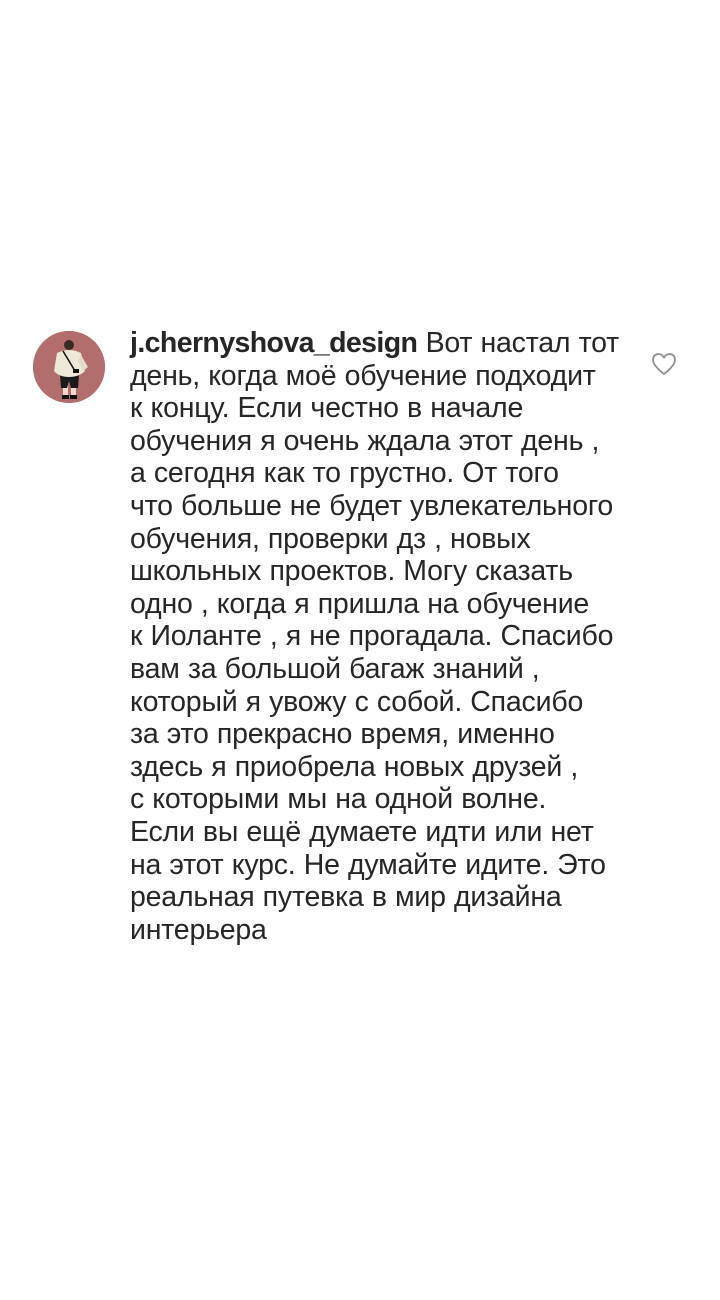 The width and height of the screenshot is (720, 1300). What do you see at coordinates (372, 636) in the screenshot?
I see `comment-line: к Иоланте , я не прогадала. Спасибо` at bounding box center [372, 636].